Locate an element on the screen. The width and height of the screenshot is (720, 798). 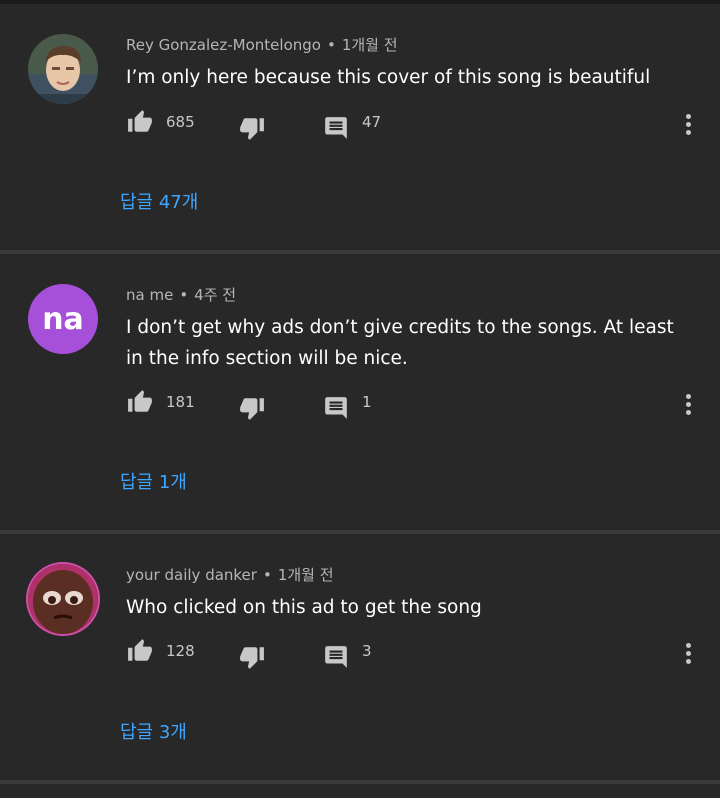
reply-count: 47 is located at coordinates (372, 122).